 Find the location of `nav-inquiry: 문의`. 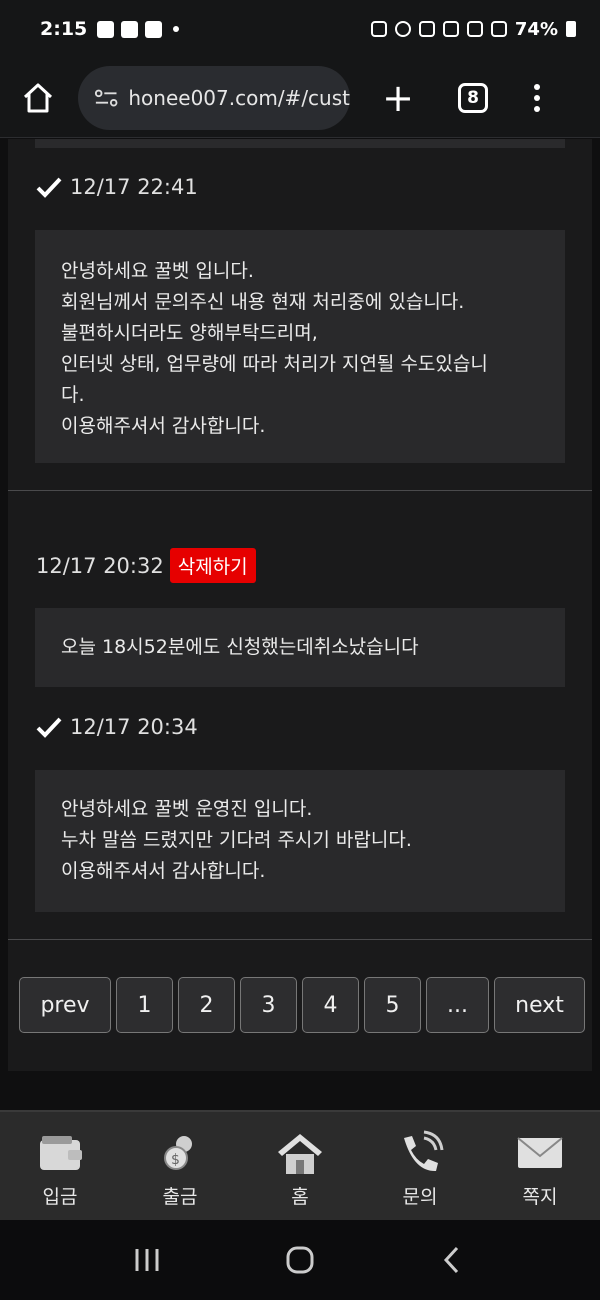

nav-inquiry: 문의 is located at coordinates (420, 1166).